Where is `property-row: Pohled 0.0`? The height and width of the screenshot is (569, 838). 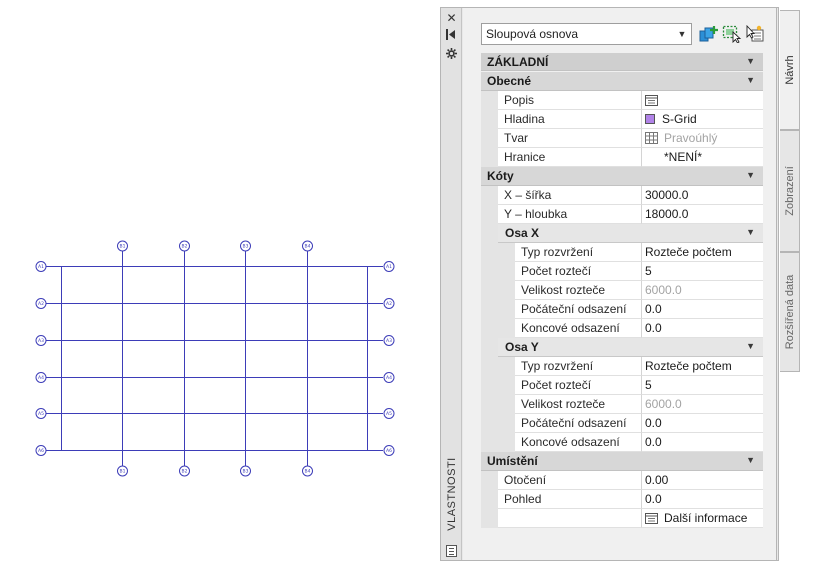 property-row: Pohled 0.0 is located at coordinates (622, 499).